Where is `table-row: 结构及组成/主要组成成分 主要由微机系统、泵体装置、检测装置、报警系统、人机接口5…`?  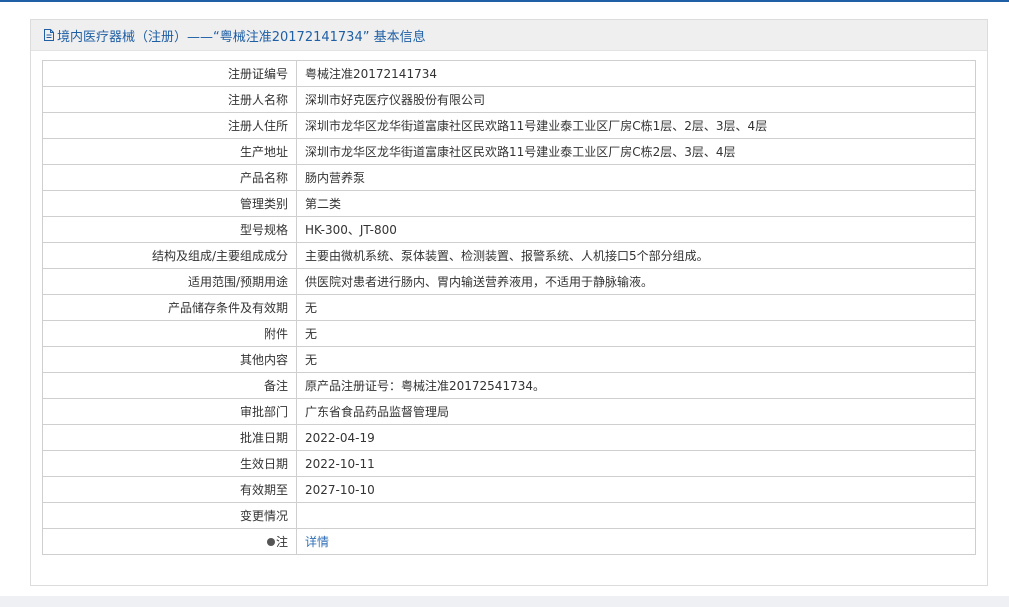 table-row: 结构及组成/主要组成成分 主要由微机系统、泵体装置、检测装置、报警系统、人机接口5… is located at coordinates (509, 255).